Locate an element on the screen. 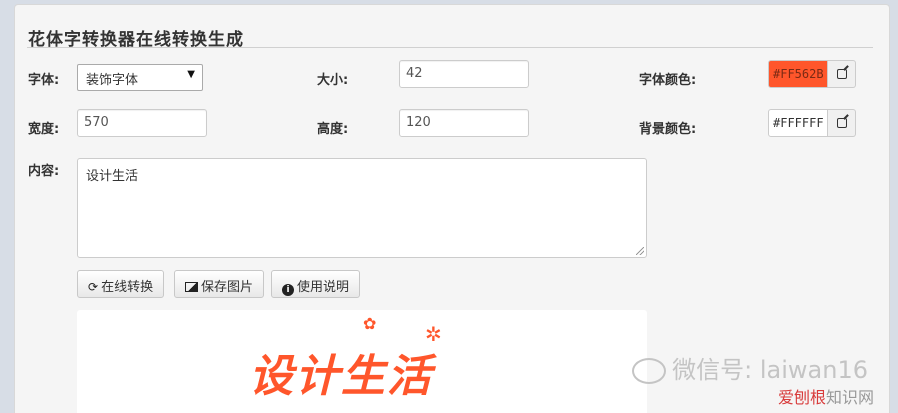 This screenshot has width=898, height=413. content-text: 设计生活 is located at coordinates (112, 176).